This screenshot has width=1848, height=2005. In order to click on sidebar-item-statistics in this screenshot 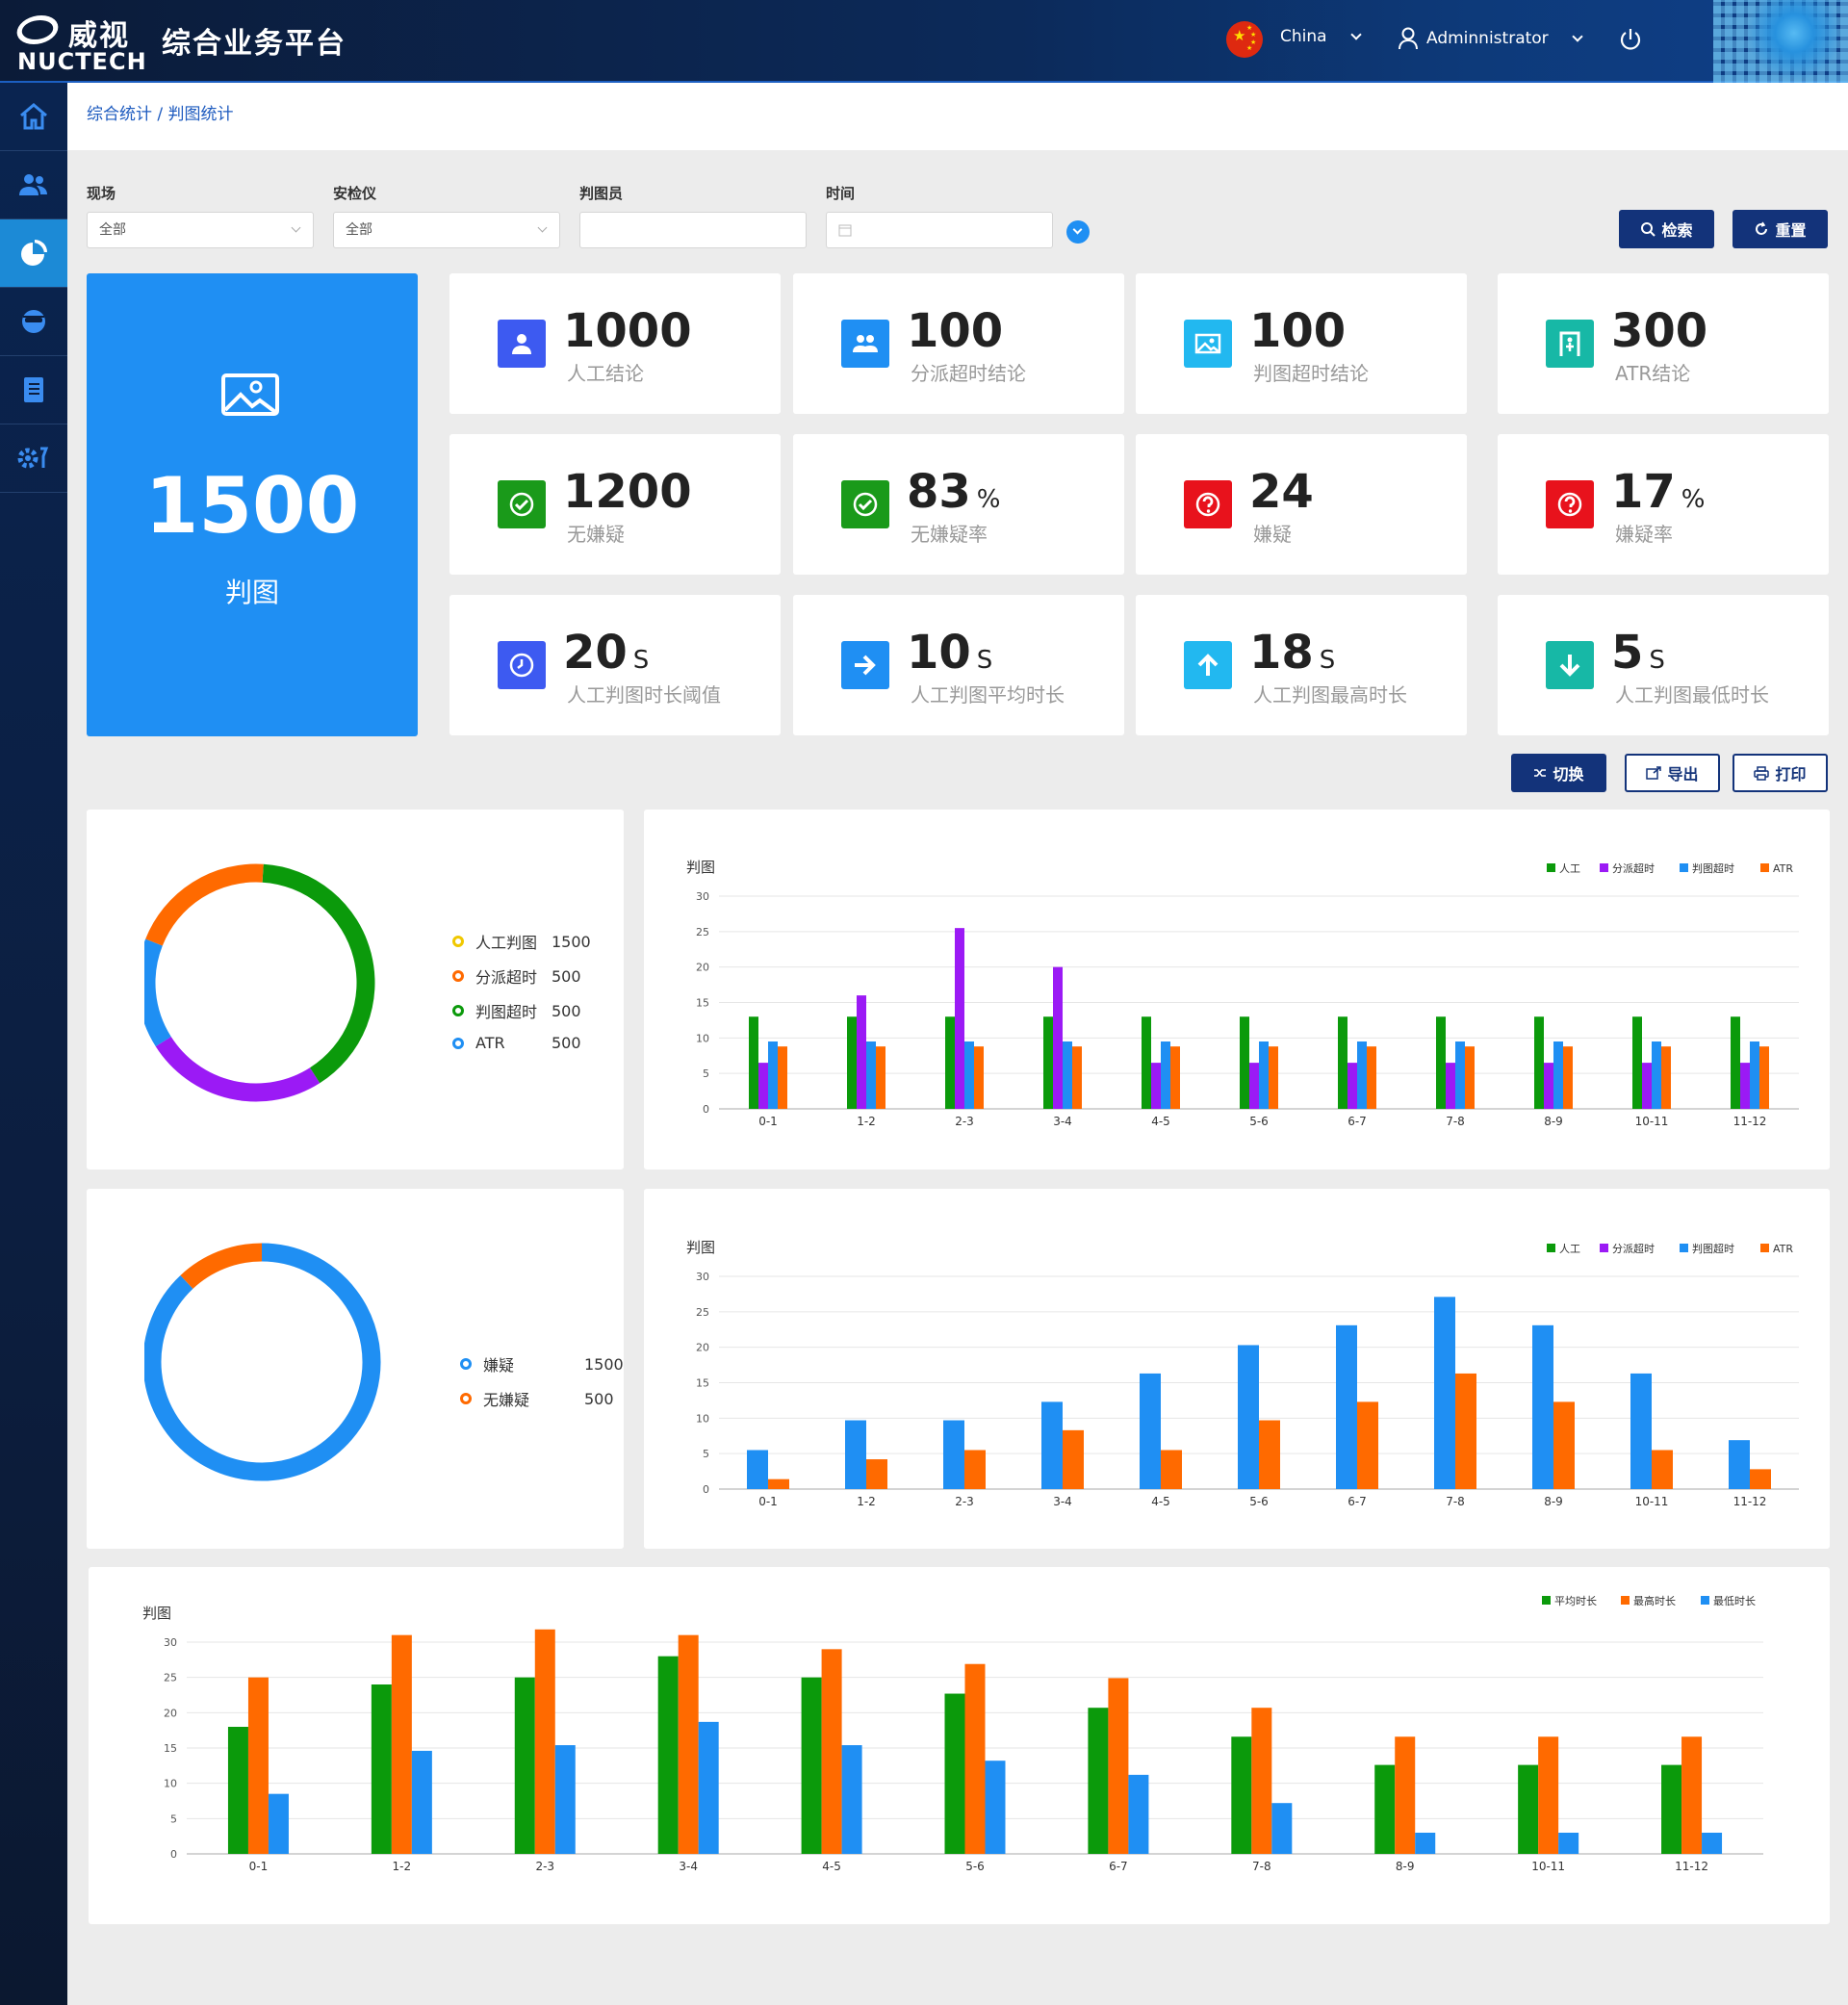, I will do `click(33, 253)`.